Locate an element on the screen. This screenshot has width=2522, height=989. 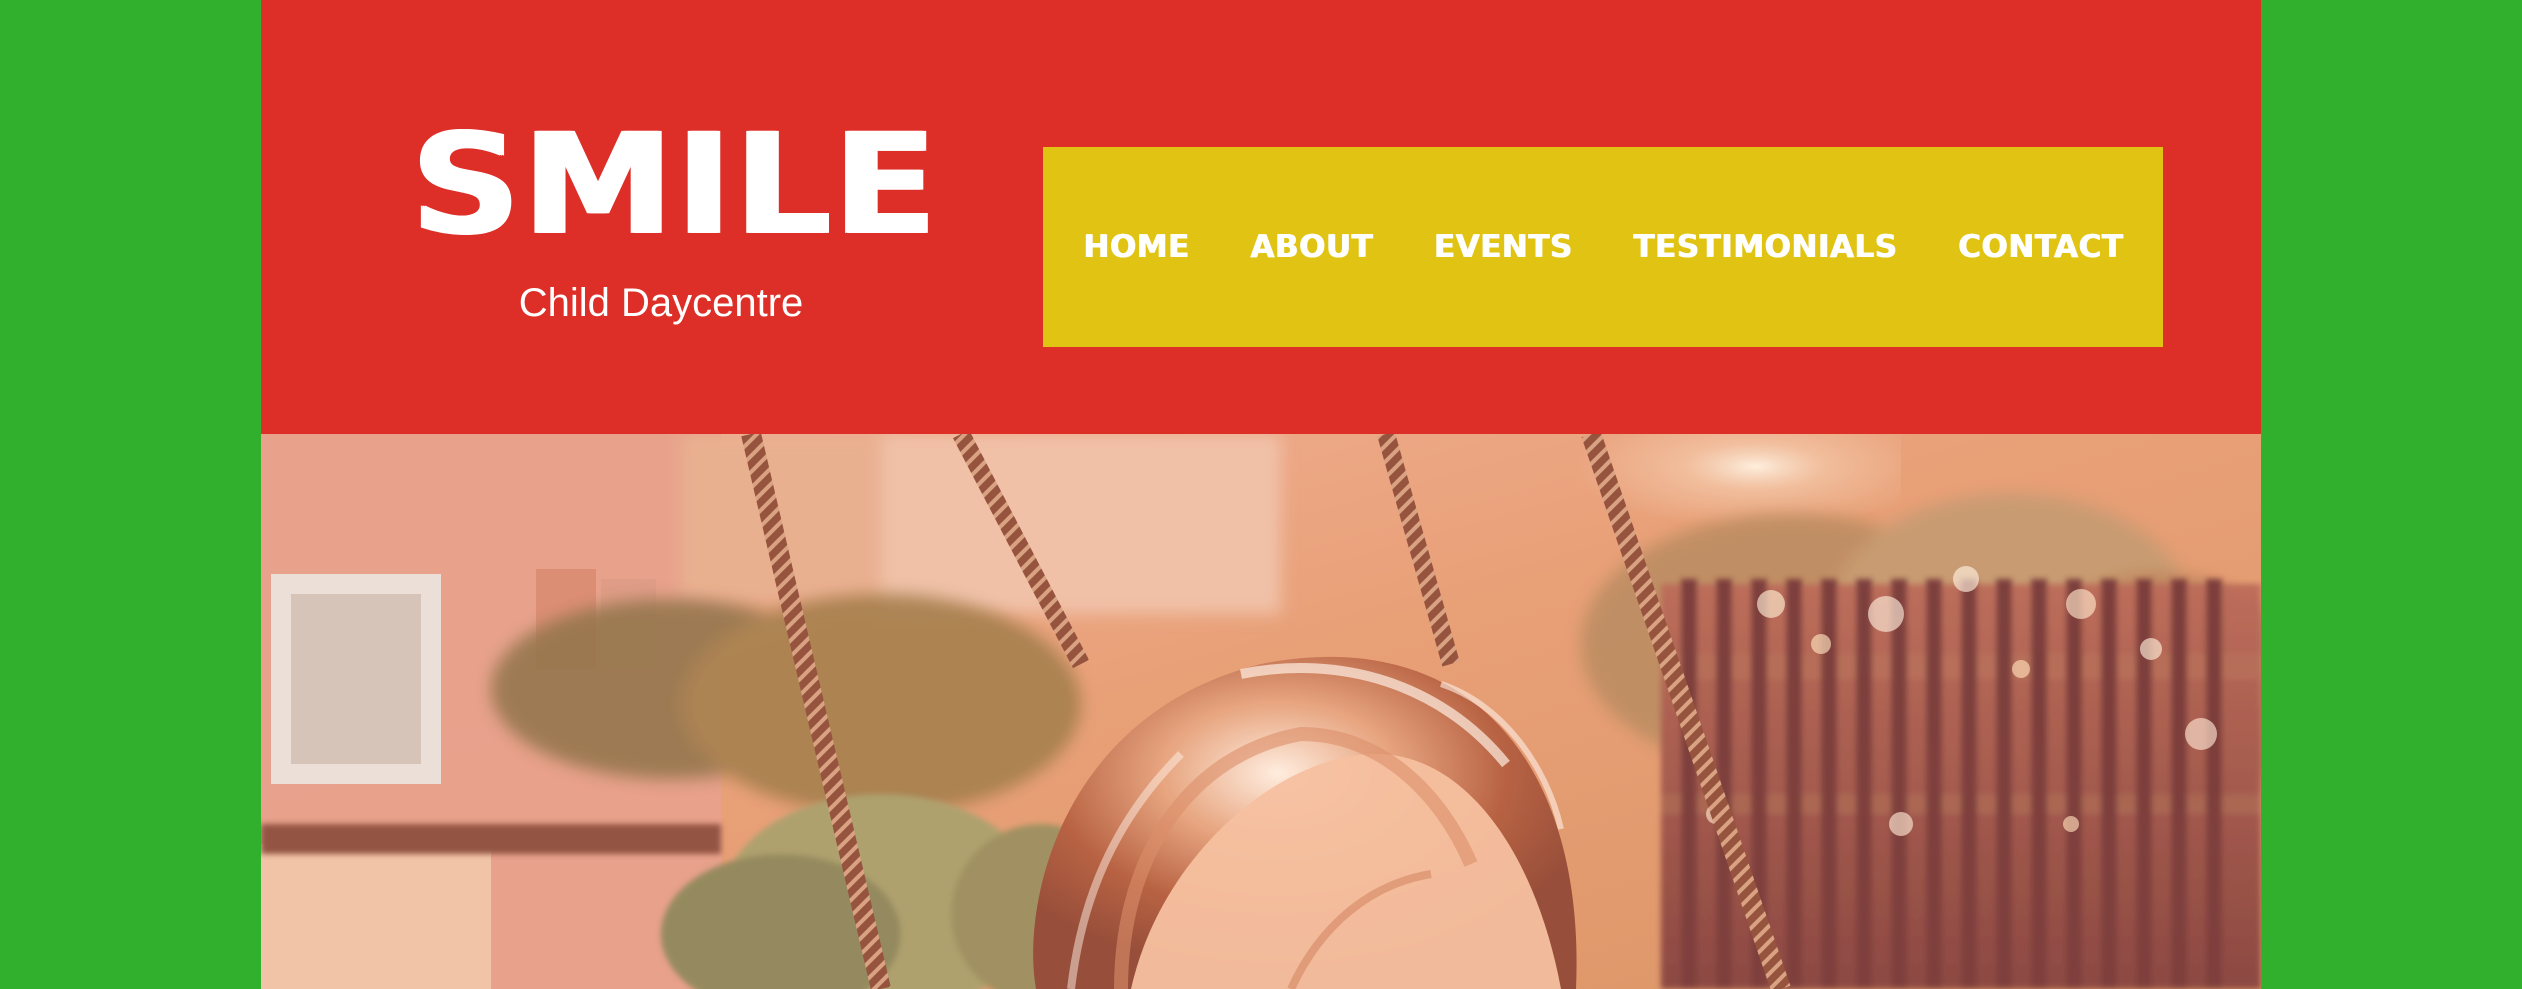
site-title: SMILE is located at coordinates (675, 184).